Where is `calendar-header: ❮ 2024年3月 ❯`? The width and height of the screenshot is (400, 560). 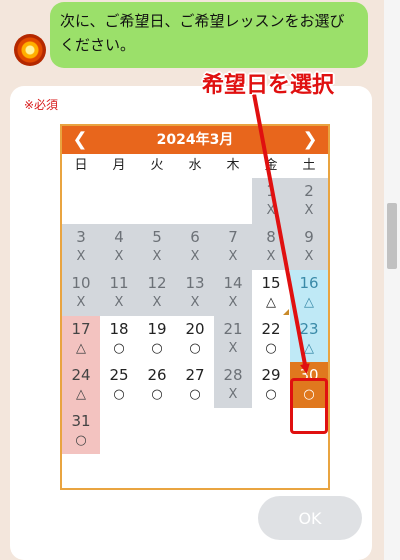 calendar-header: ❮ 2024年3月 ❯ is located at coordinates (195, 140).